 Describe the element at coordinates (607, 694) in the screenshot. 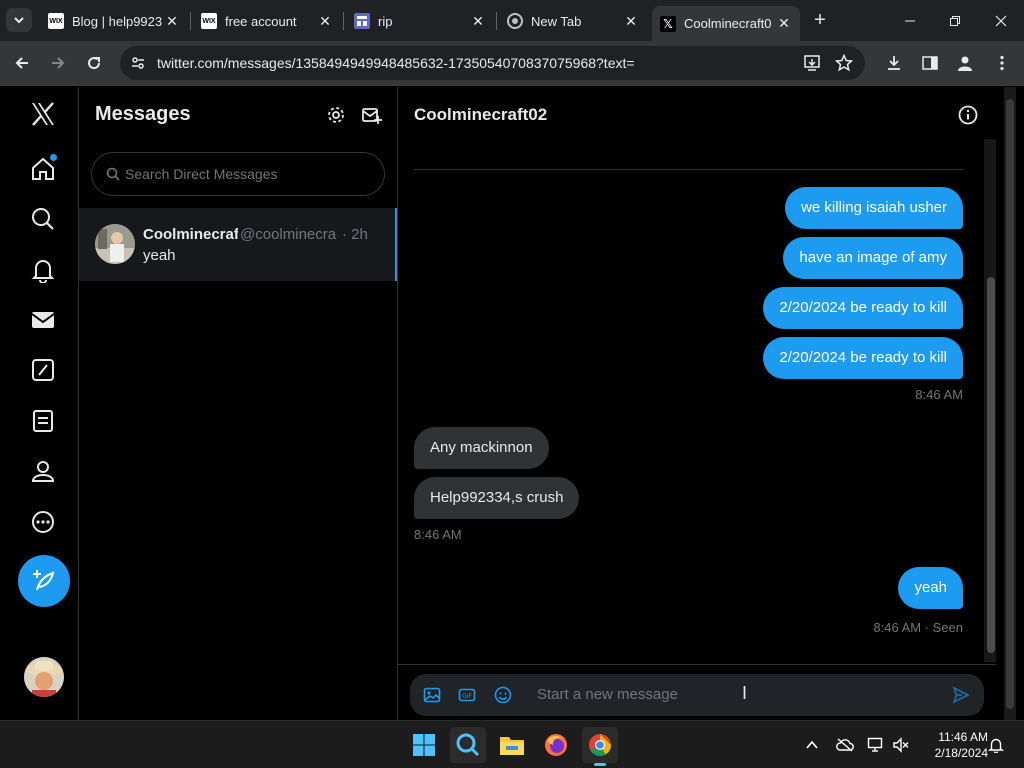

I see `message-input: Start a new message` at that location.